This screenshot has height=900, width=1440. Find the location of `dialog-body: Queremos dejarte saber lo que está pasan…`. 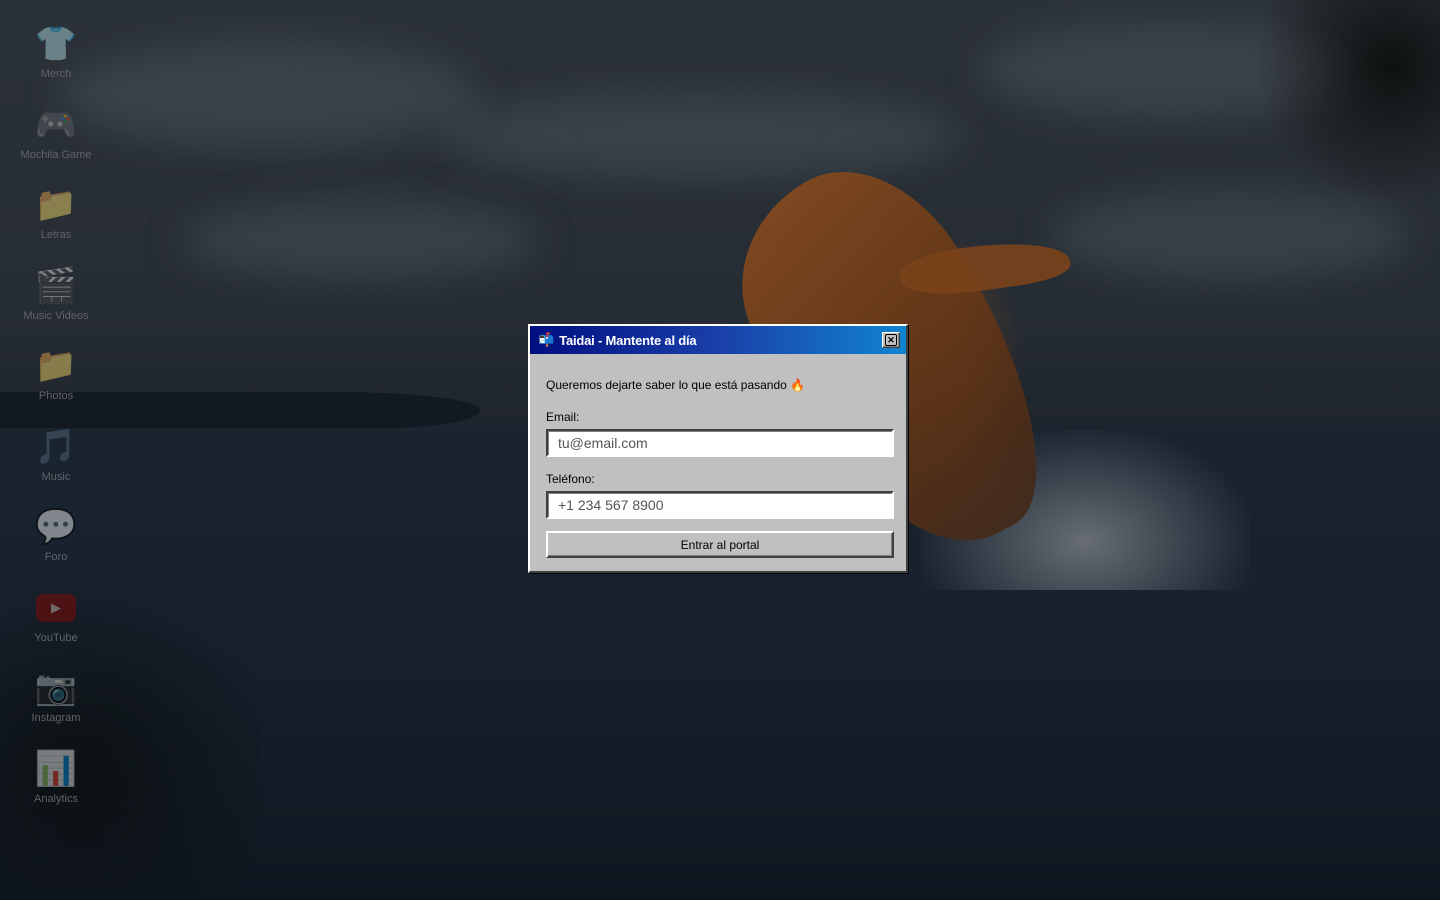

dialog-body: Queremos dejarte saber lo que está pasan… is located at coordinates (718, 456).